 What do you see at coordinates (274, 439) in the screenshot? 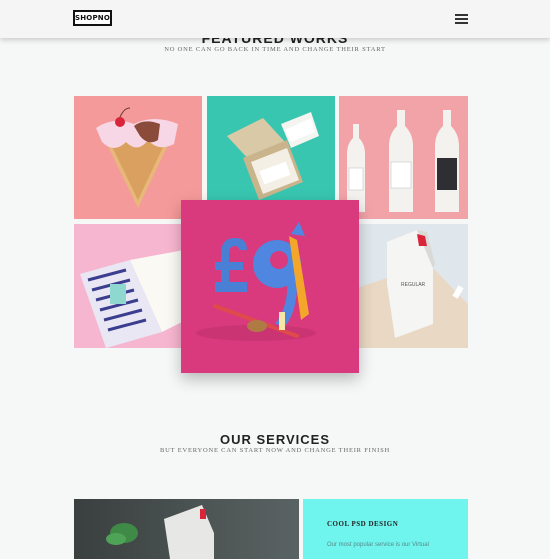
I see `our-services-title: OUR SERVICES` at bounding box center [274, 439].